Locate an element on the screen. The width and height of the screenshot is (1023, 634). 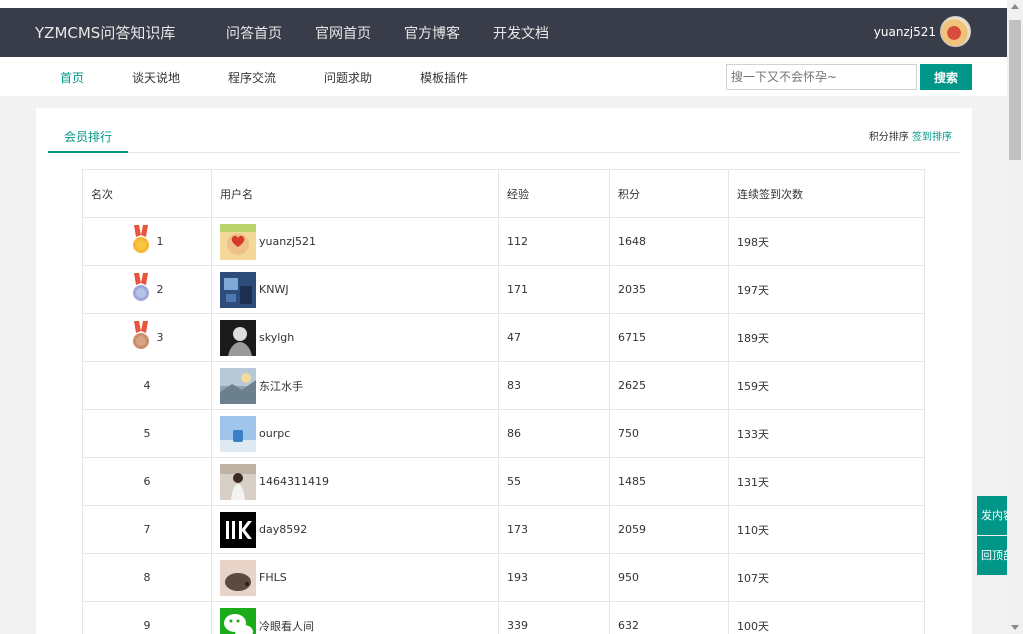
username-cell: FHLS is located at coordinates (355, 577).